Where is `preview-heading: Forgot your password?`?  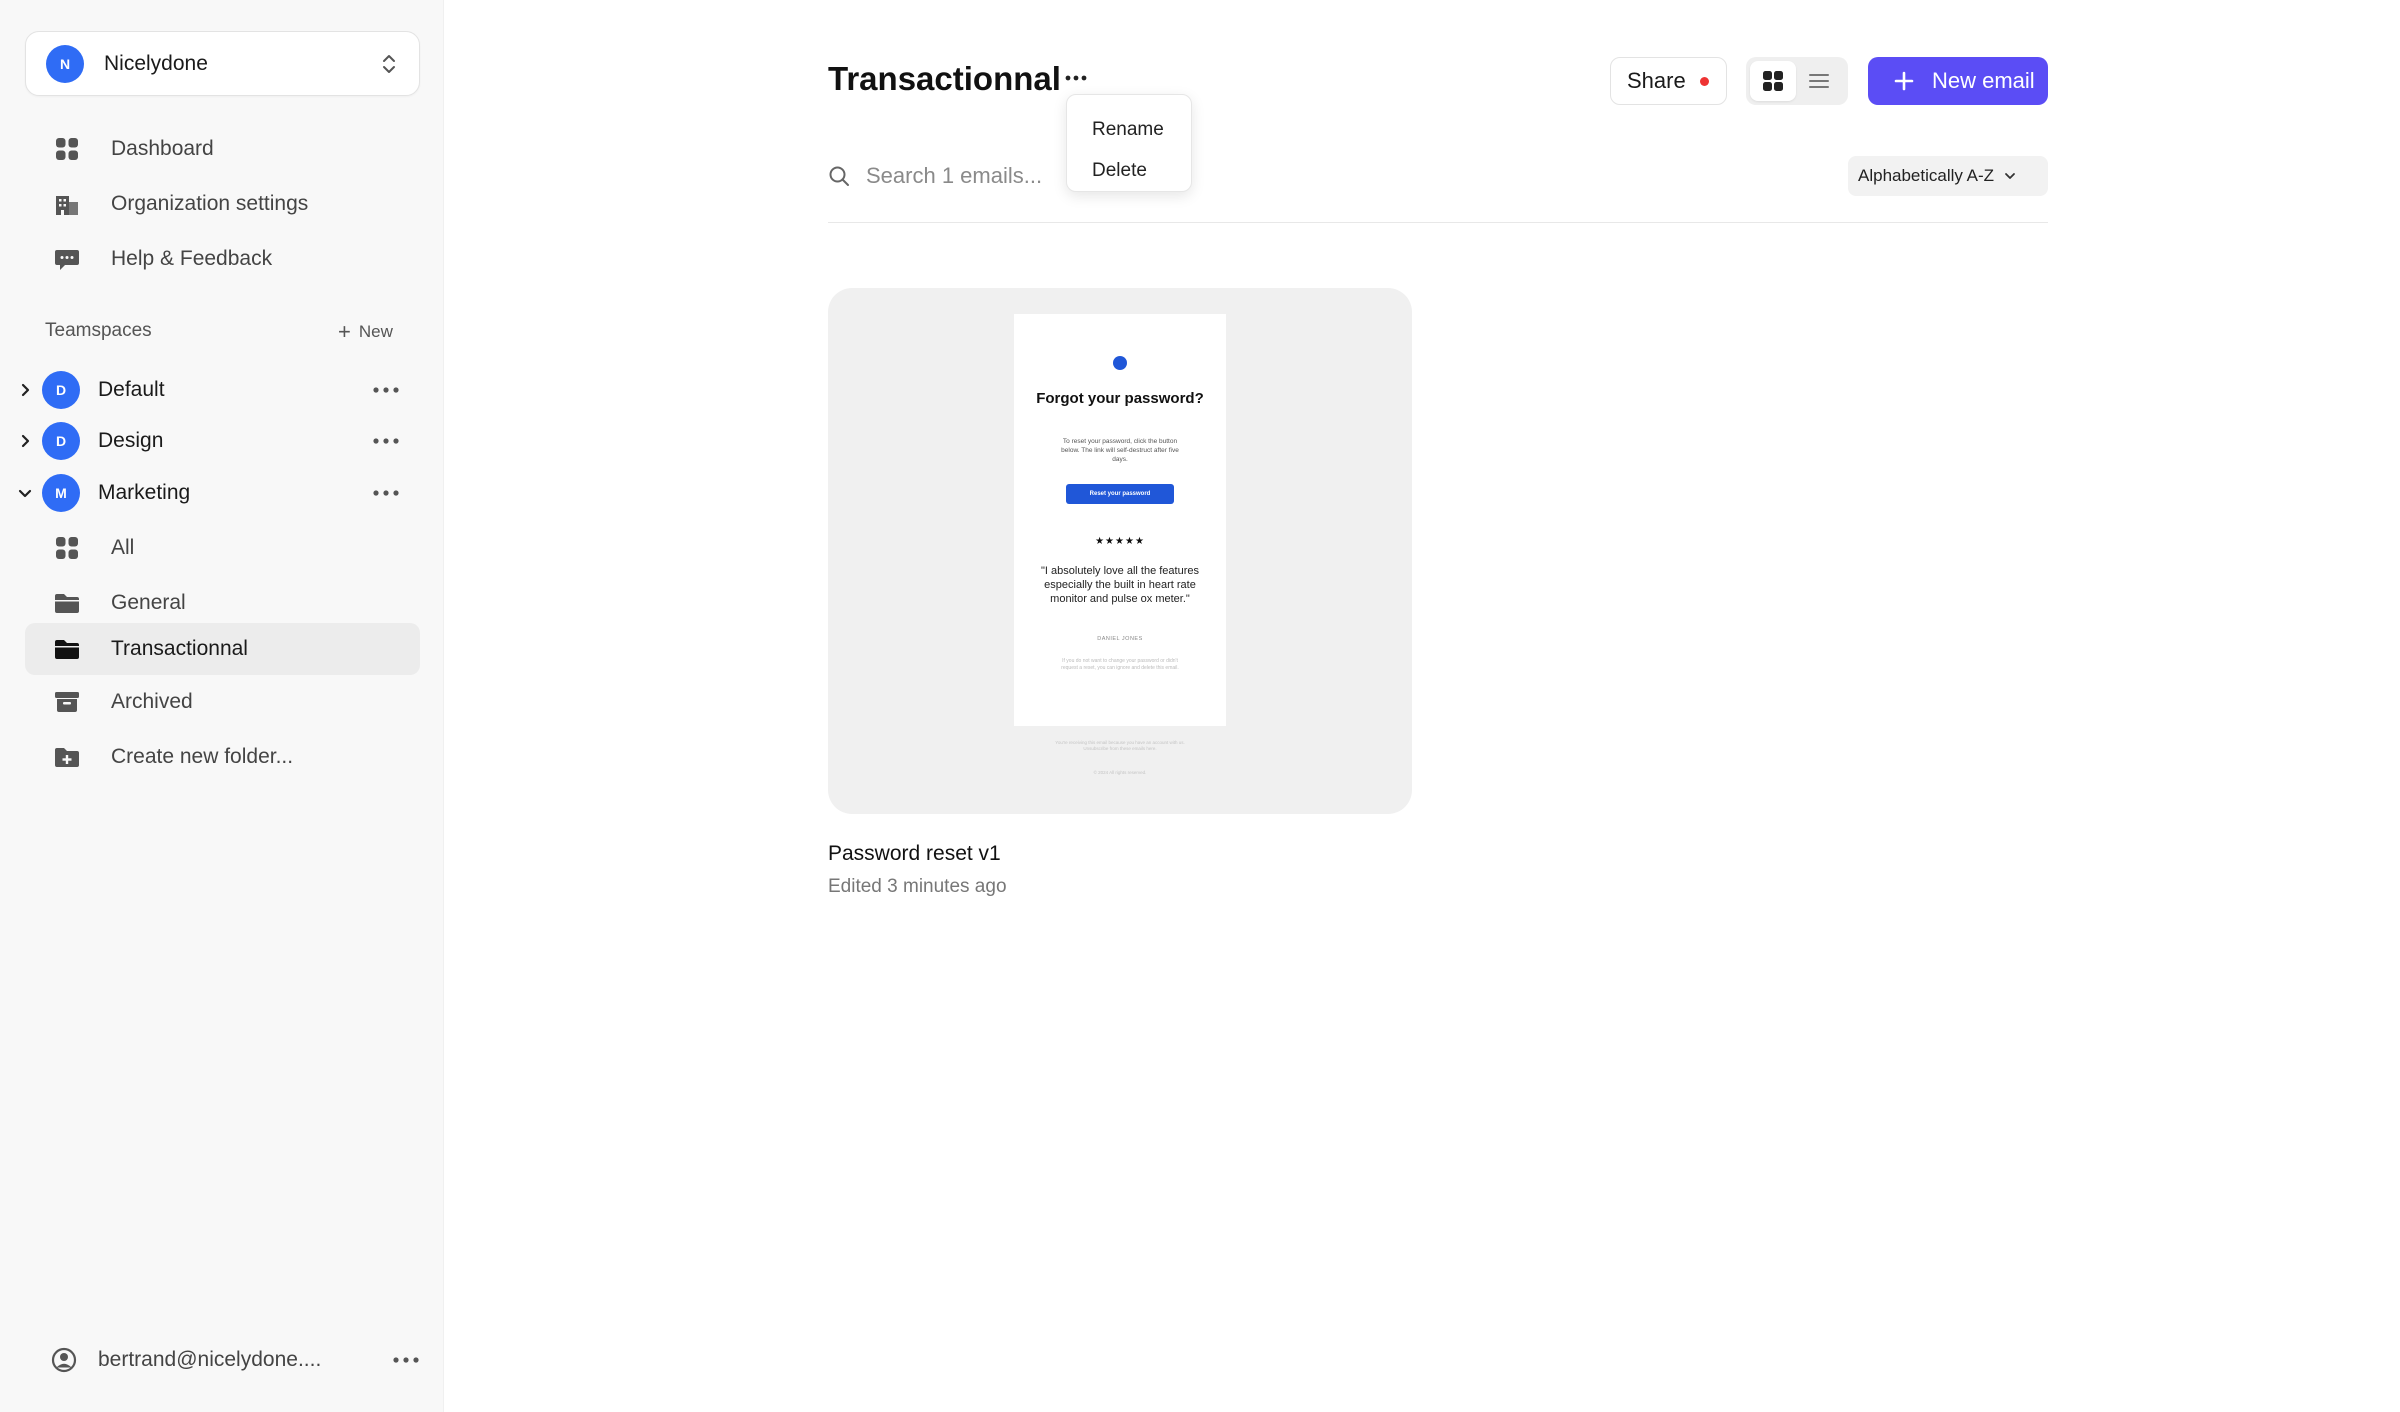 preview-heading: Forgot your password? is located at coordinates (1120, 398).